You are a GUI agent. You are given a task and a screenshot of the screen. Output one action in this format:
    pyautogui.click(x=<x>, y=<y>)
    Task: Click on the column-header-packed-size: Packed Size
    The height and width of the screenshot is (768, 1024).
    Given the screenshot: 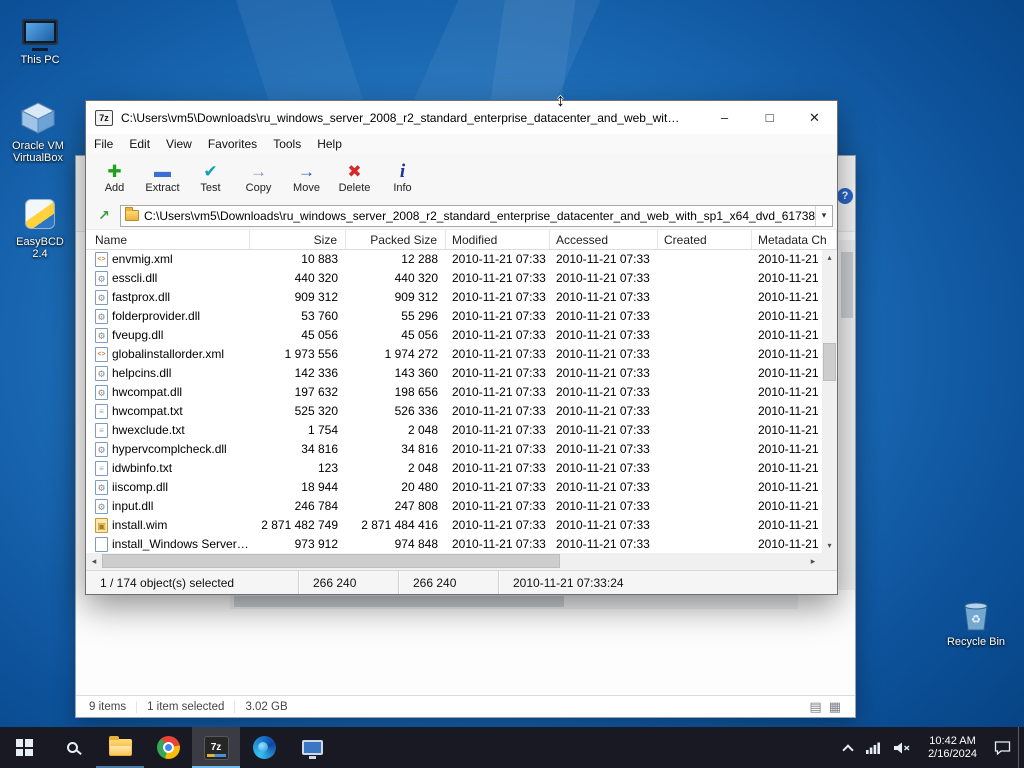 What is the action you would take?
    pyautogui.click(x=396, y=239)
    